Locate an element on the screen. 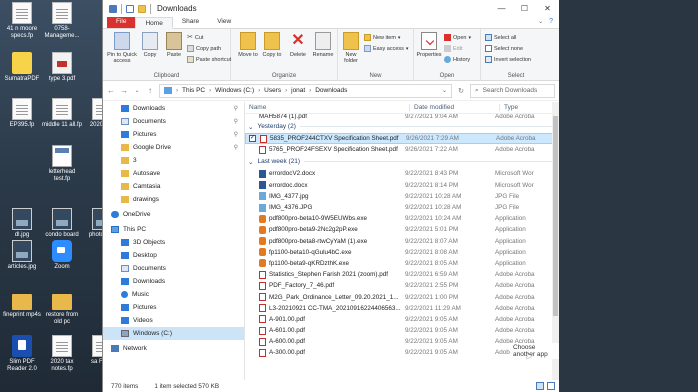  nav-item: Documents ⚲ is located at coordinates (173, 121).